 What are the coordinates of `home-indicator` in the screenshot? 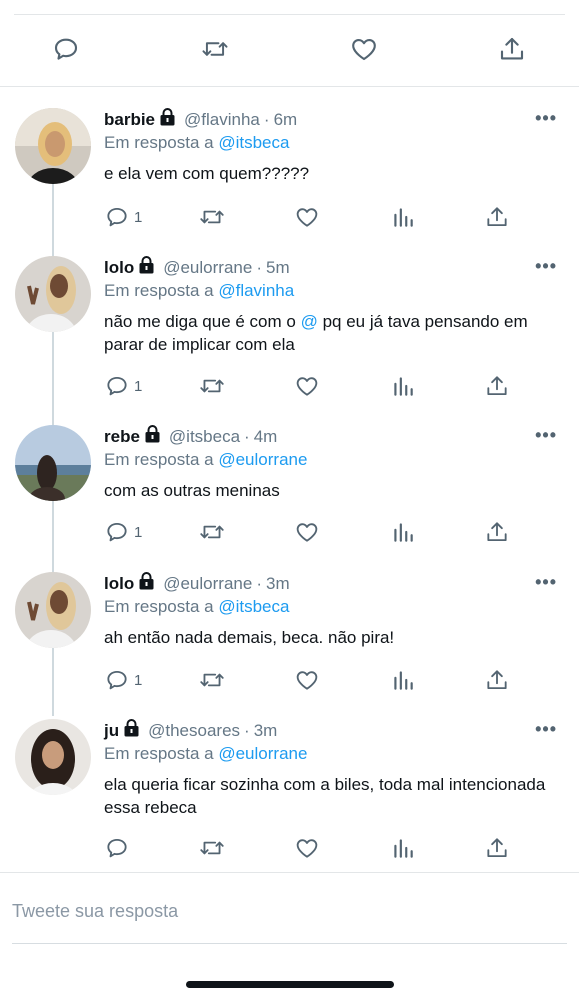 It's located at (290, 984).